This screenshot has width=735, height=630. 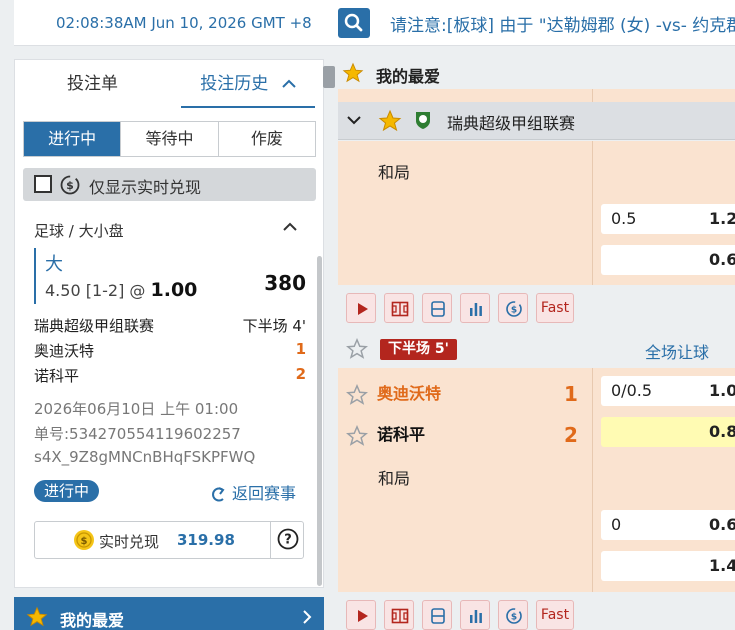 What do you see at coordinates (354, 120) in the screenshot?
I see `chevron-down-icon` at bounding box center [354, 120].